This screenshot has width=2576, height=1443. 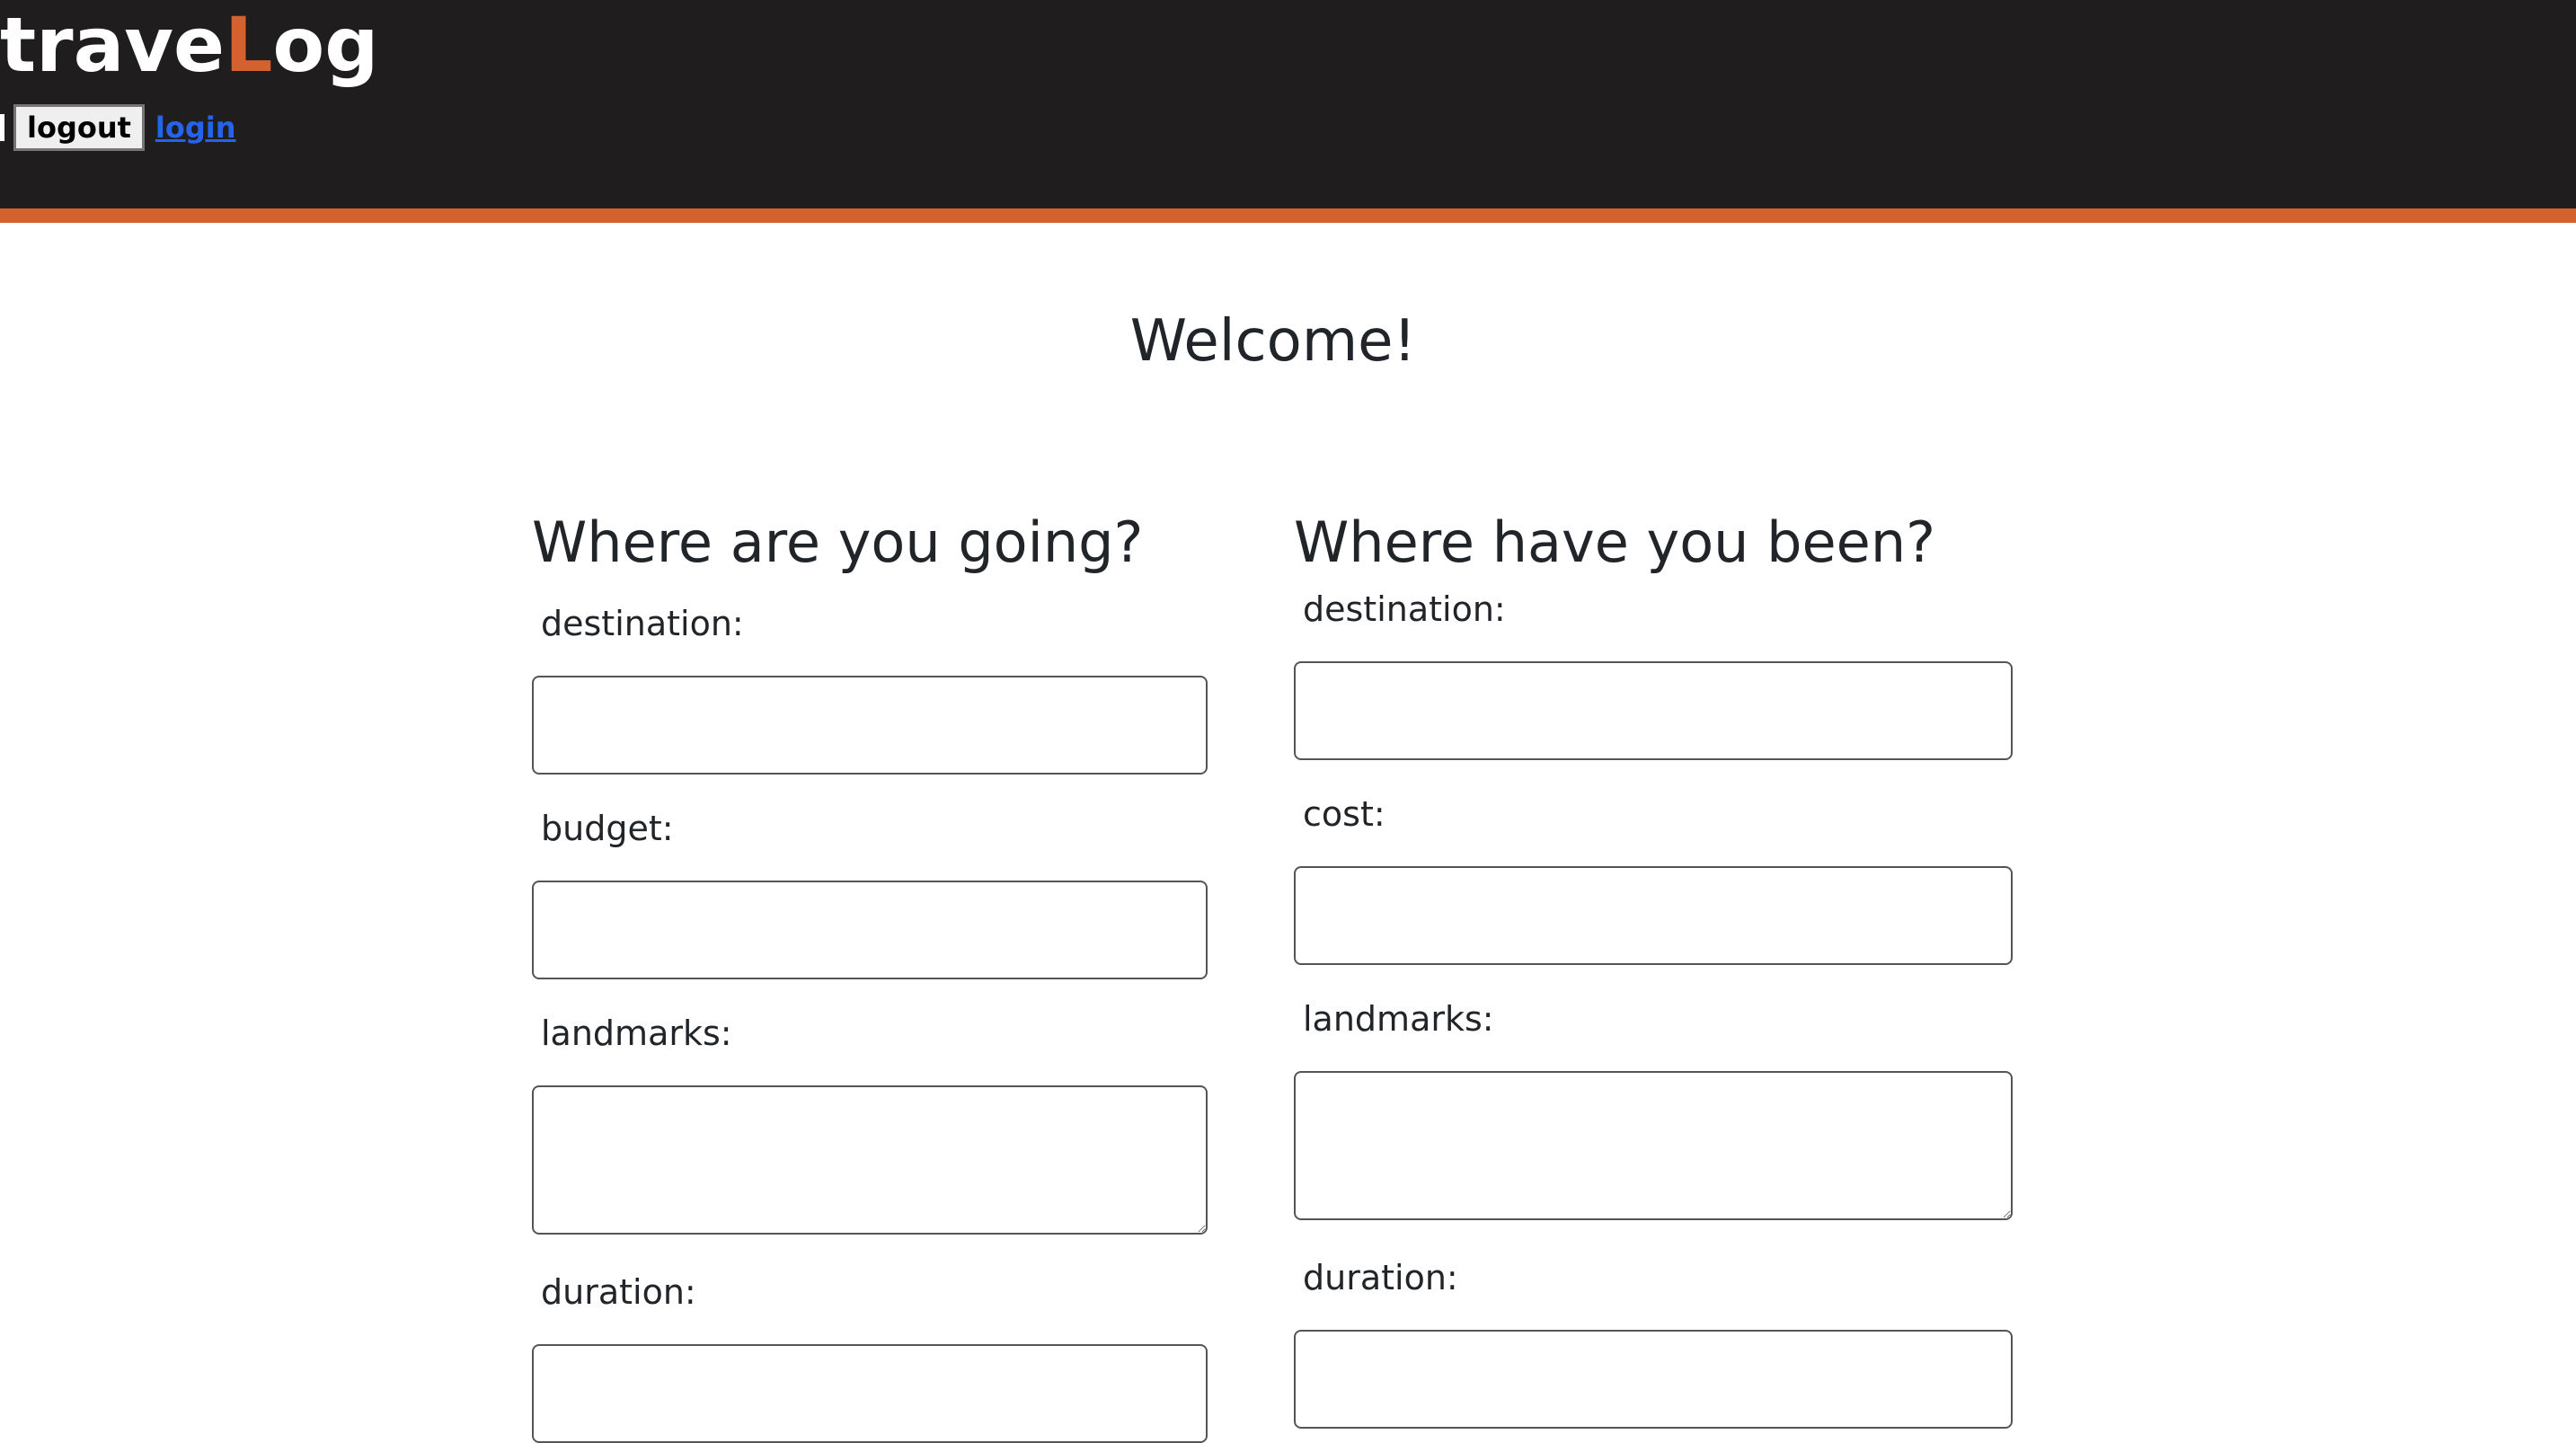 What do you see at coordinates (870, 1393) in the screenshot?
I see `going-duration-input` at bounding box center [870, 1393].